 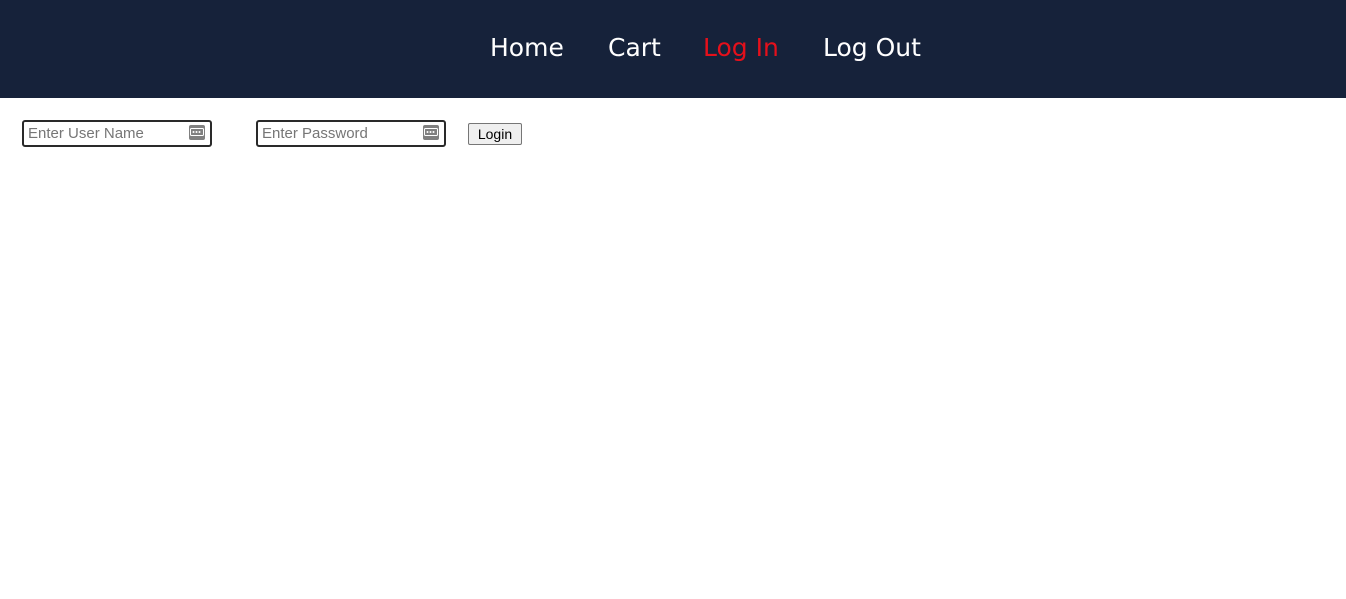 I want to click on username-input, so click(x=103, y=133).